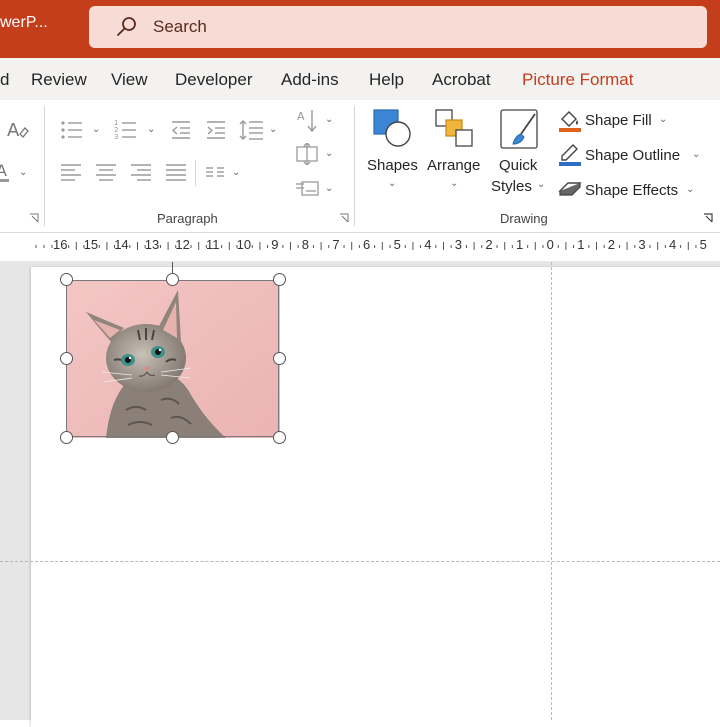 The height and width of the screenshot is (727, 720). What do you see at coordinates (182, 244) in the screenshot?
I see `ruler-tick-label: 12` at bounding box center [182, 244].